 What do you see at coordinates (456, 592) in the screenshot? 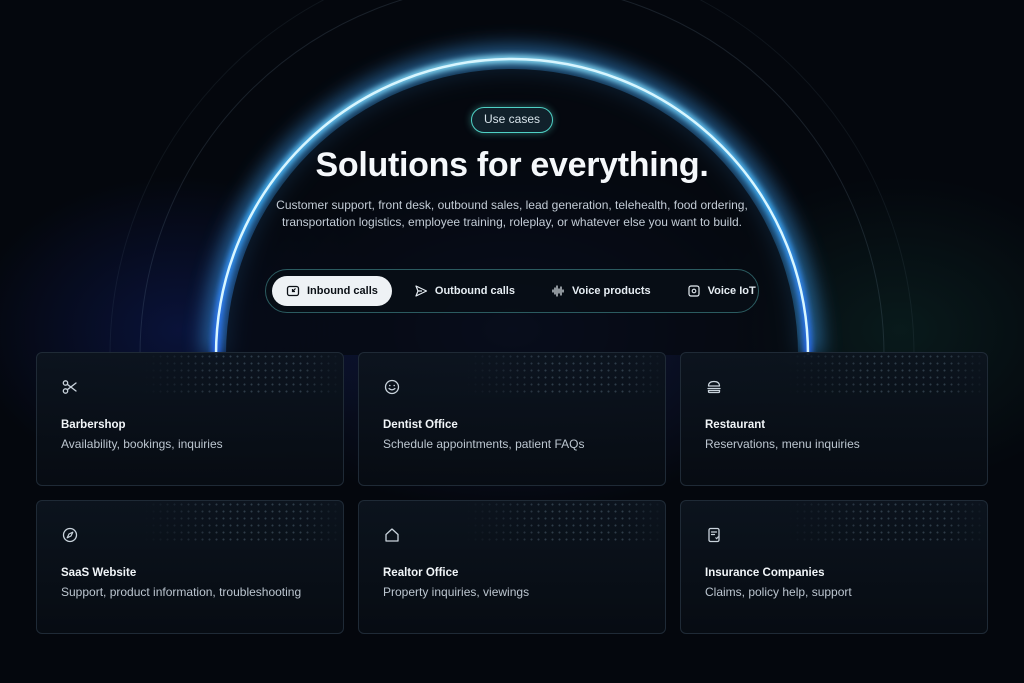
I see `card-description: Property inquiries, viewings` at bounding box center [456, 592].